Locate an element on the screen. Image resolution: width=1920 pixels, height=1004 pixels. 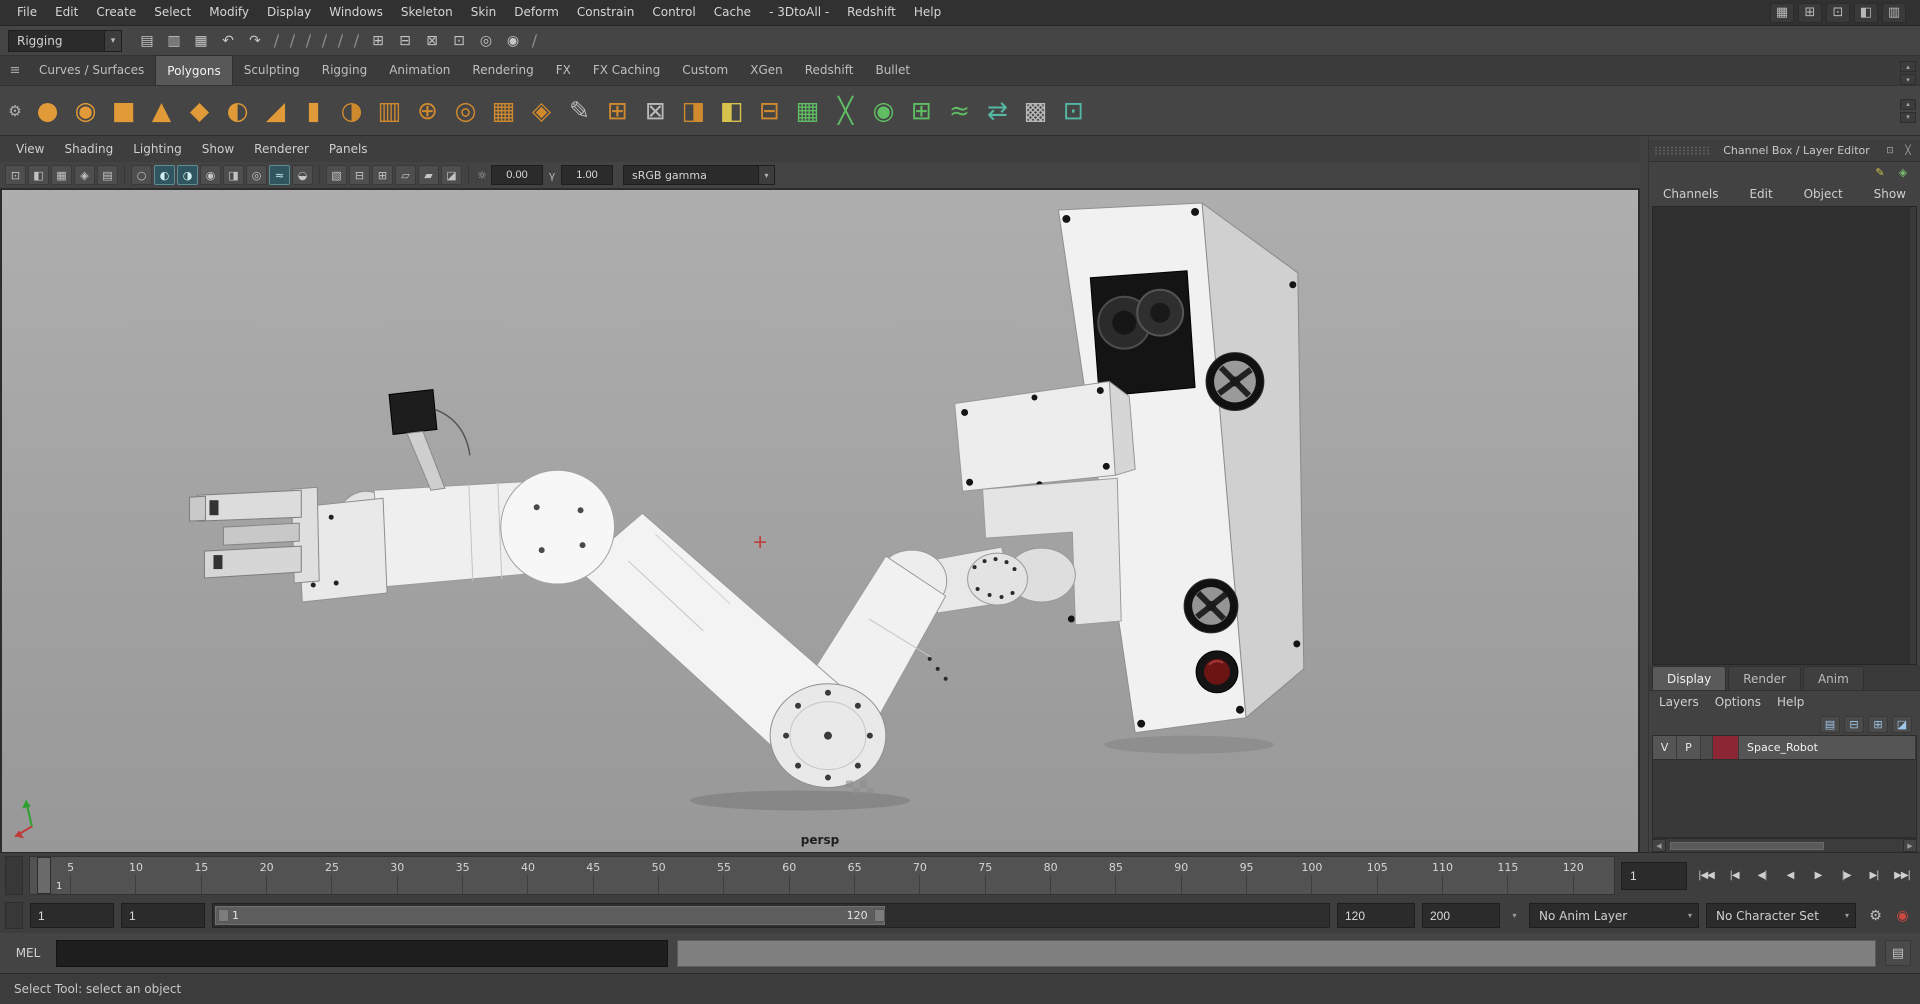
render-current-icon: ◉ is located at coordinates (513, 41).